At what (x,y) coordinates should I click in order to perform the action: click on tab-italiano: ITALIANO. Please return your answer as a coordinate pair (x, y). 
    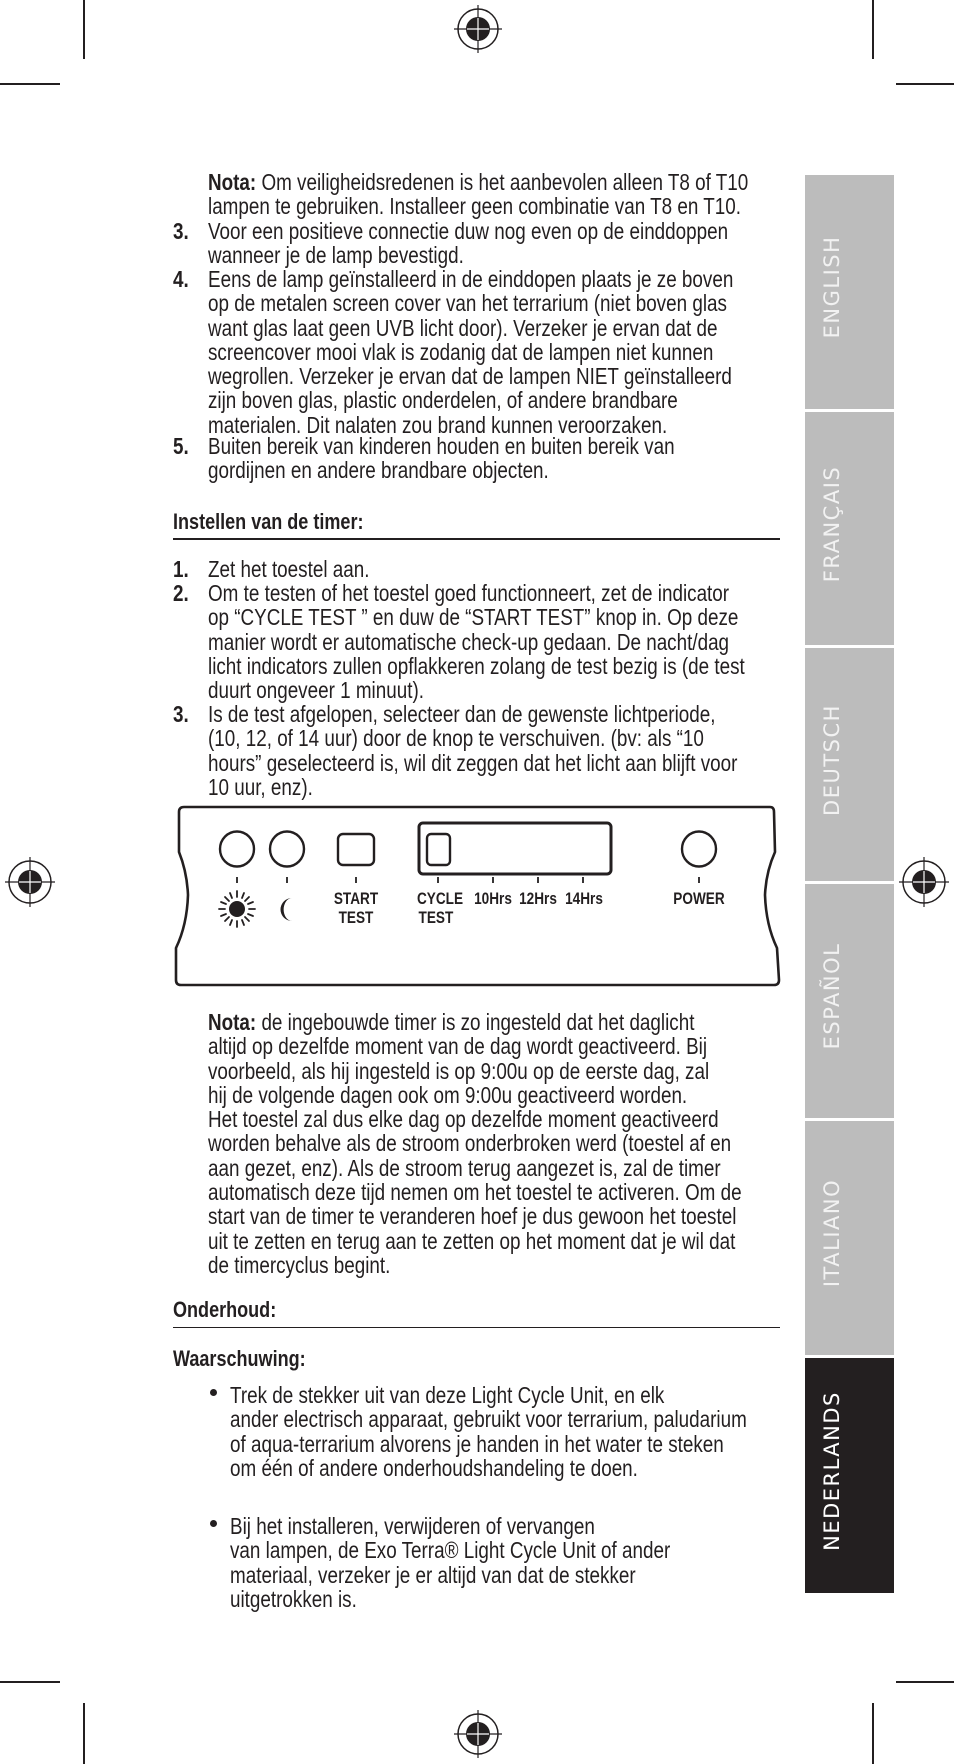
    Looking at the image, I should click on (849, 1238).